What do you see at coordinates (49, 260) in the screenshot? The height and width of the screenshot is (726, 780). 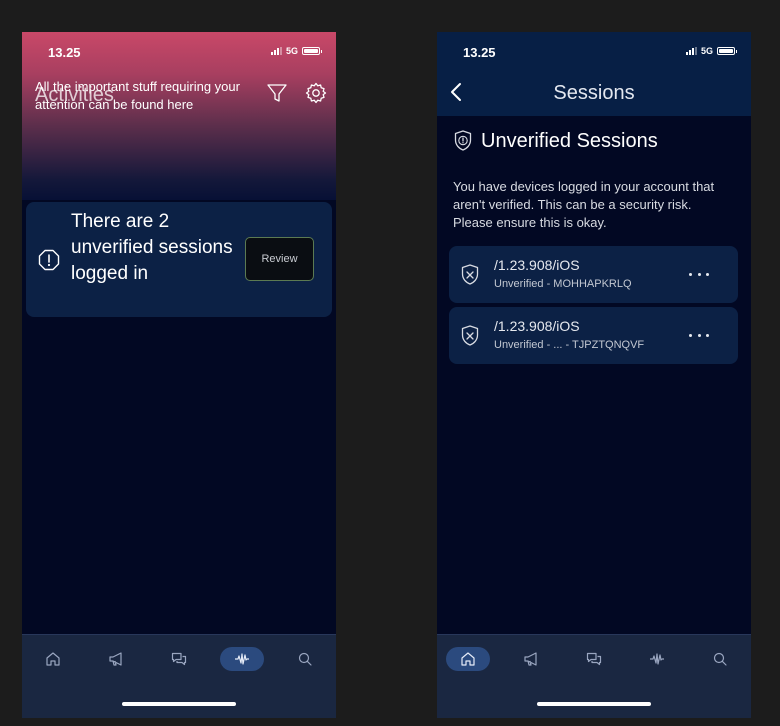 I see `warning-icon` at bounding box center [49, 260].